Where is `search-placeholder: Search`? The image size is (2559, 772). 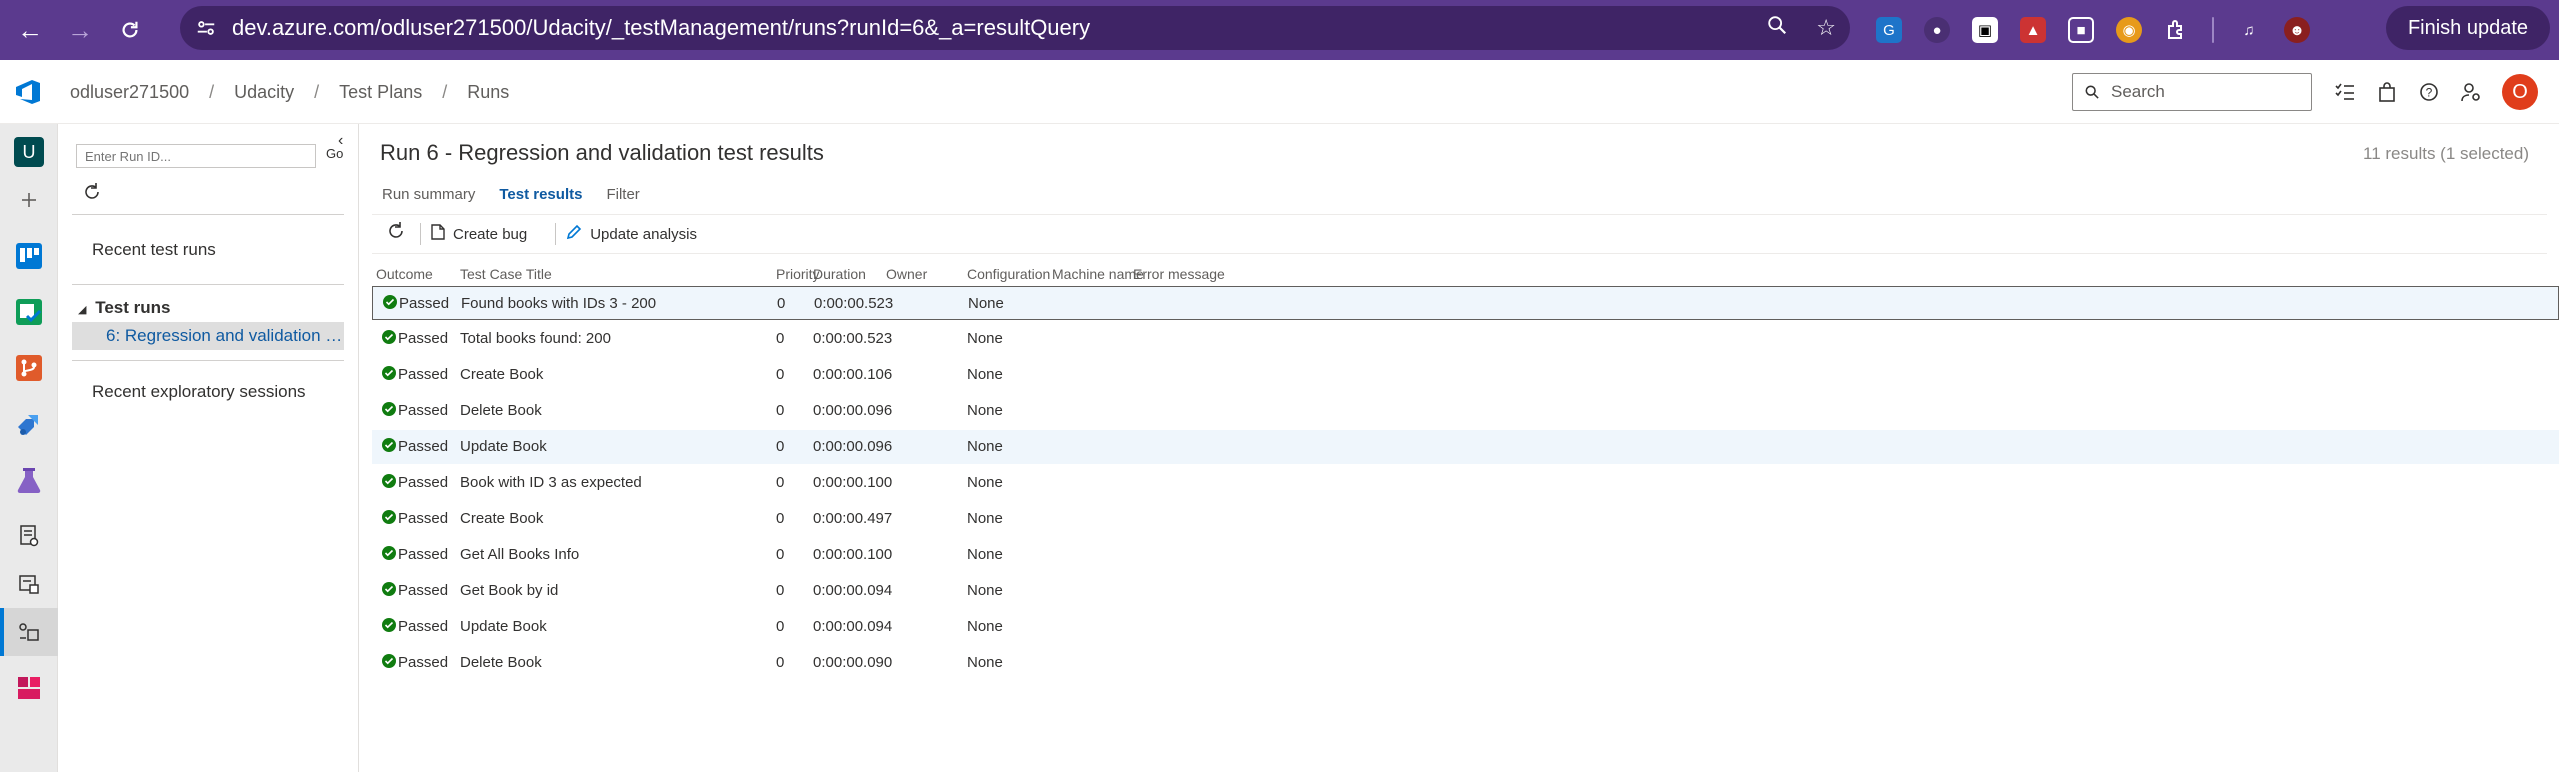
search-placeholder: Search is located at coordinates (2138, 91).